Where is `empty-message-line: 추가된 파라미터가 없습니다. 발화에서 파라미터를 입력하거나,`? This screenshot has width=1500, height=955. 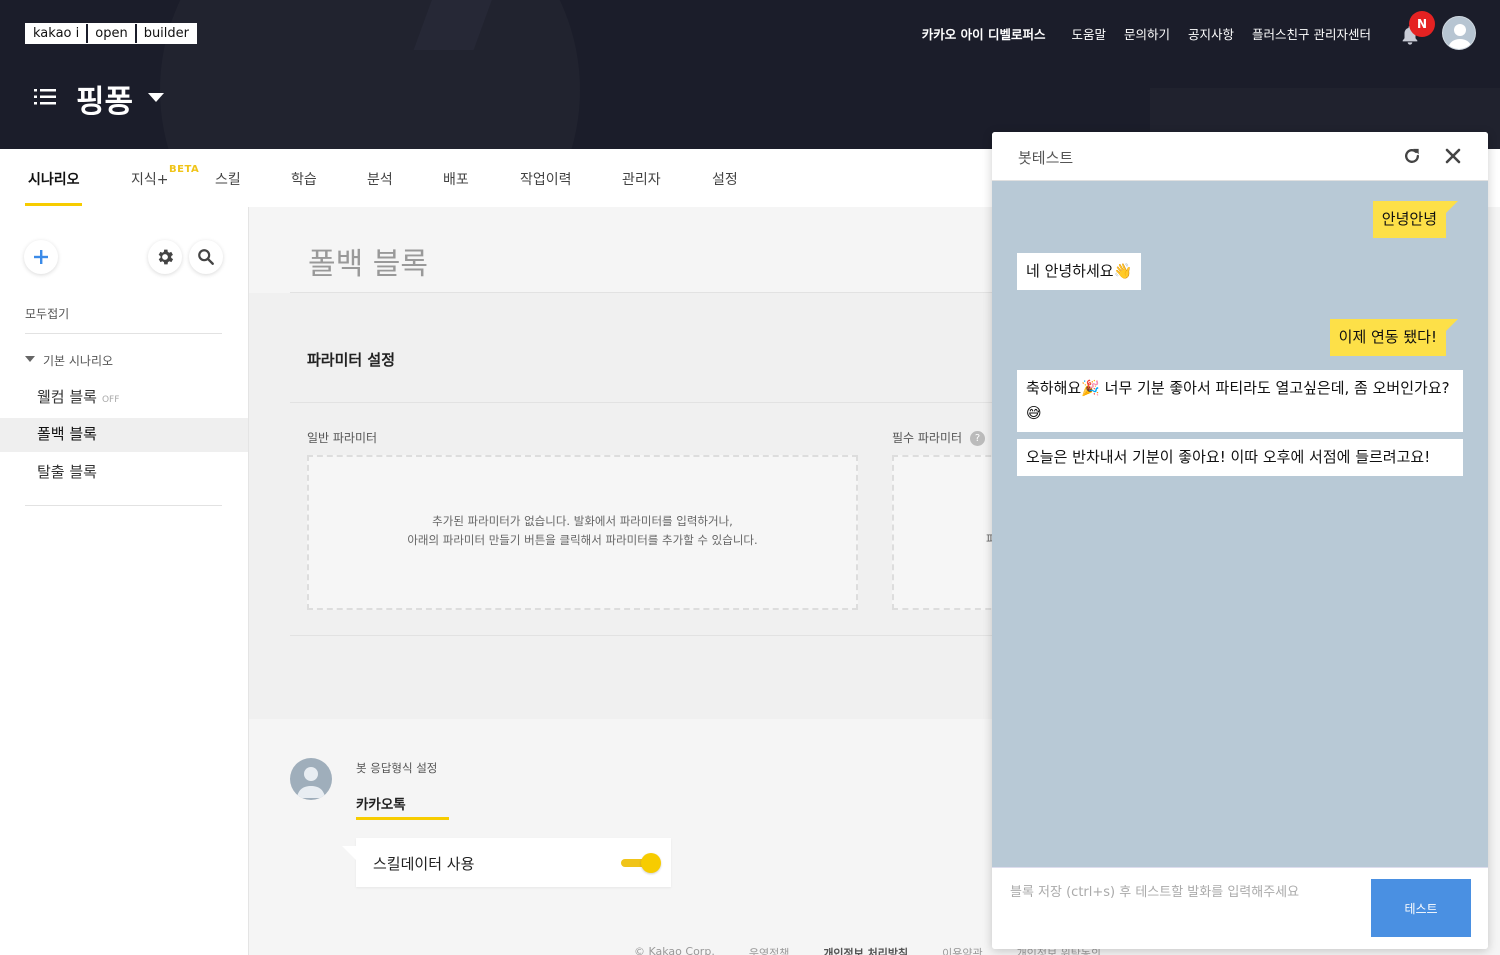
empty-message-line: 추가된 파라미터가 없습니다. 발화에서 파라미터를 입력하거나, is located at coordinates (582, 521).